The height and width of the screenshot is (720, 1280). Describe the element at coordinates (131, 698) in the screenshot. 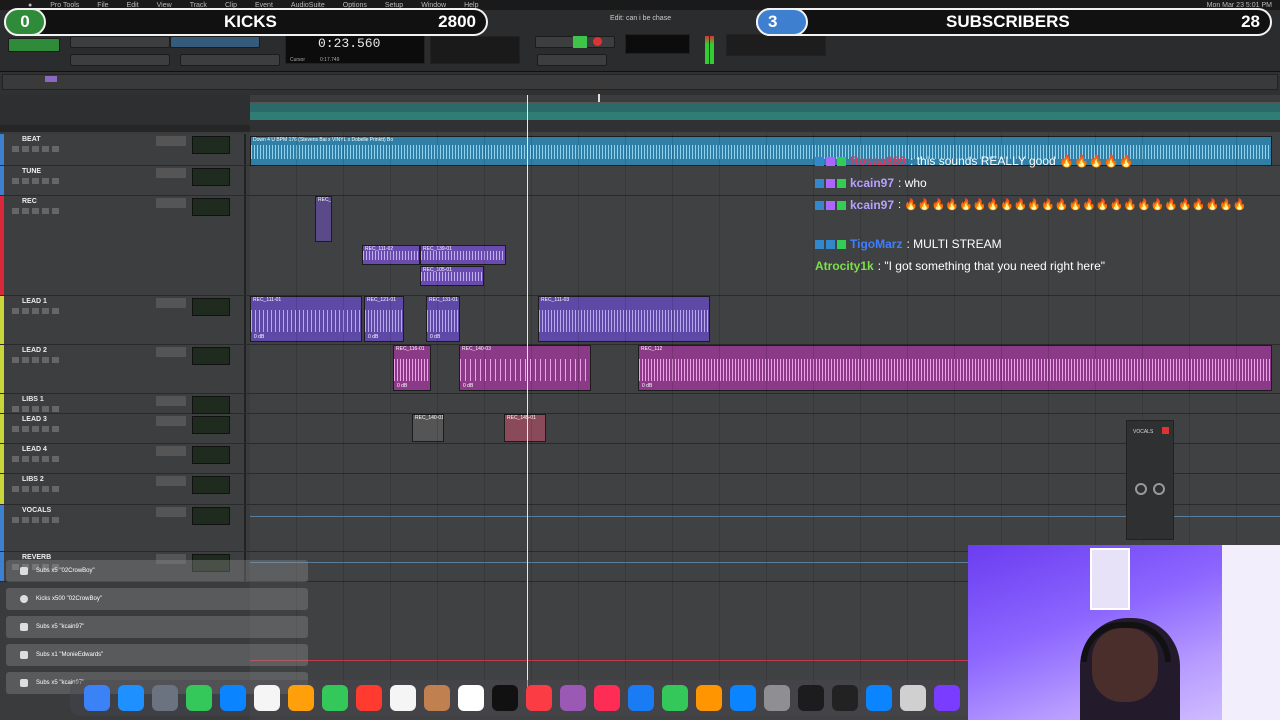

I see `safari-icon` at that location.